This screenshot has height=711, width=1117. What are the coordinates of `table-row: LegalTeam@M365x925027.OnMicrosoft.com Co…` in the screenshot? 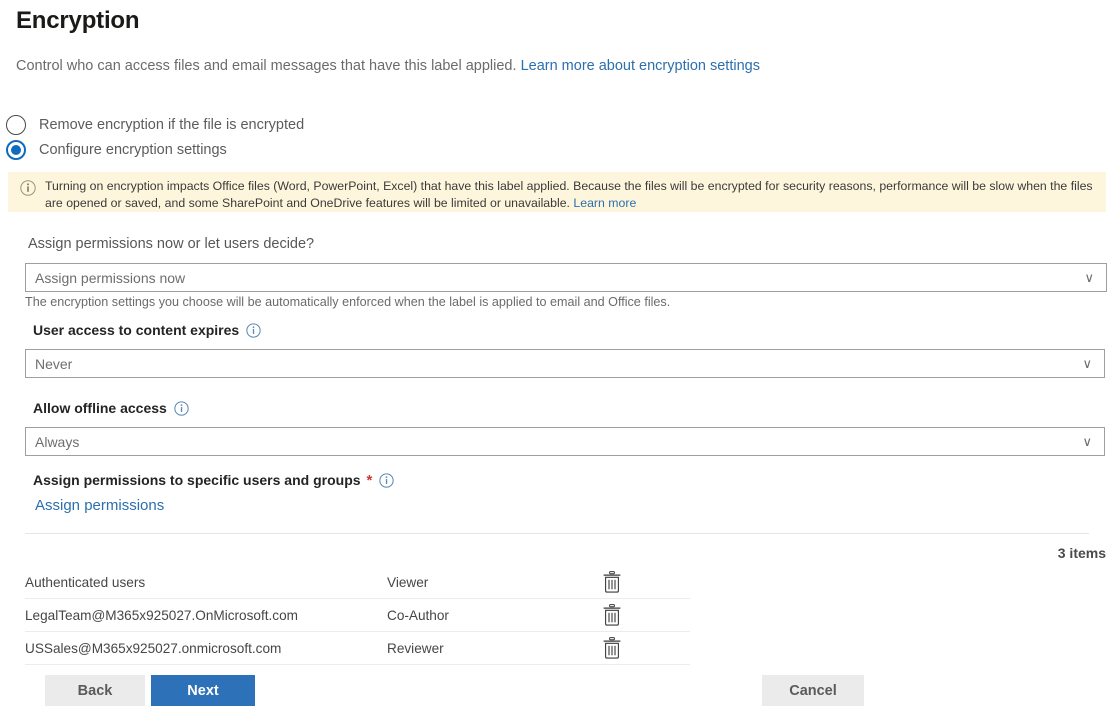 It's located at (357, 615).